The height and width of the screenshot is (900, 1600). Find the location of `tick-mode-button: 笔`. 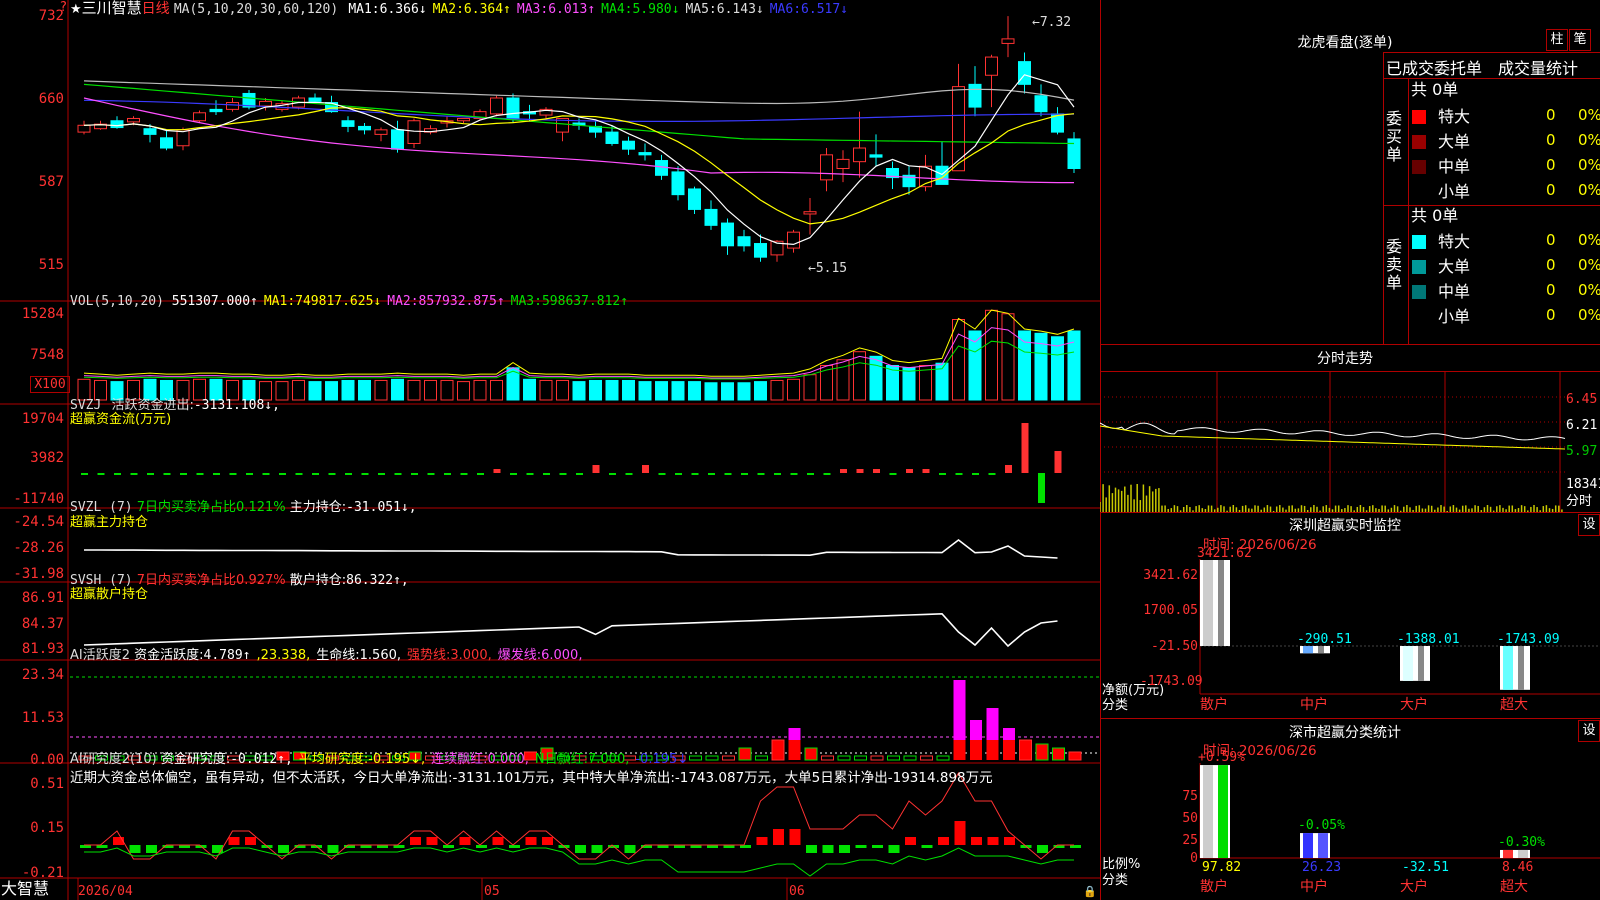

tick-mode-button: 笔 is located at coordinates (1580, 40).